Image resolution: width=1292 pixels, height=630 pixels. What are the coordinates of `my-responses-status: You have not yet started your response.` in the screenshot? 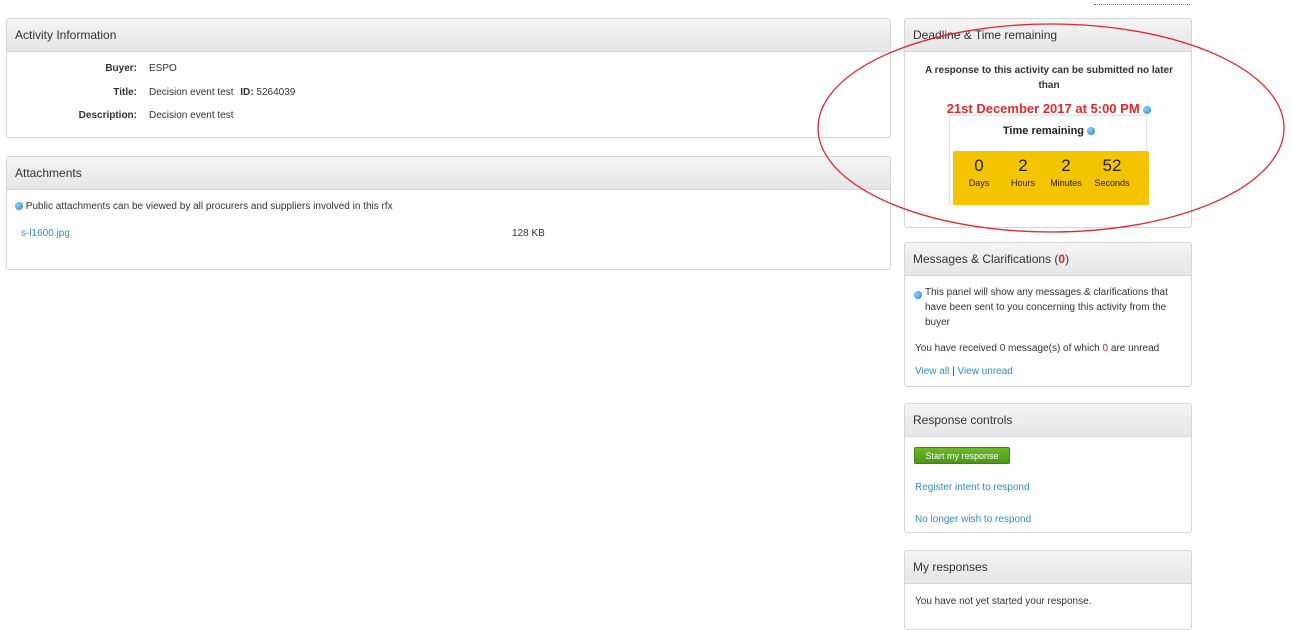 It's located at (1003, 601).